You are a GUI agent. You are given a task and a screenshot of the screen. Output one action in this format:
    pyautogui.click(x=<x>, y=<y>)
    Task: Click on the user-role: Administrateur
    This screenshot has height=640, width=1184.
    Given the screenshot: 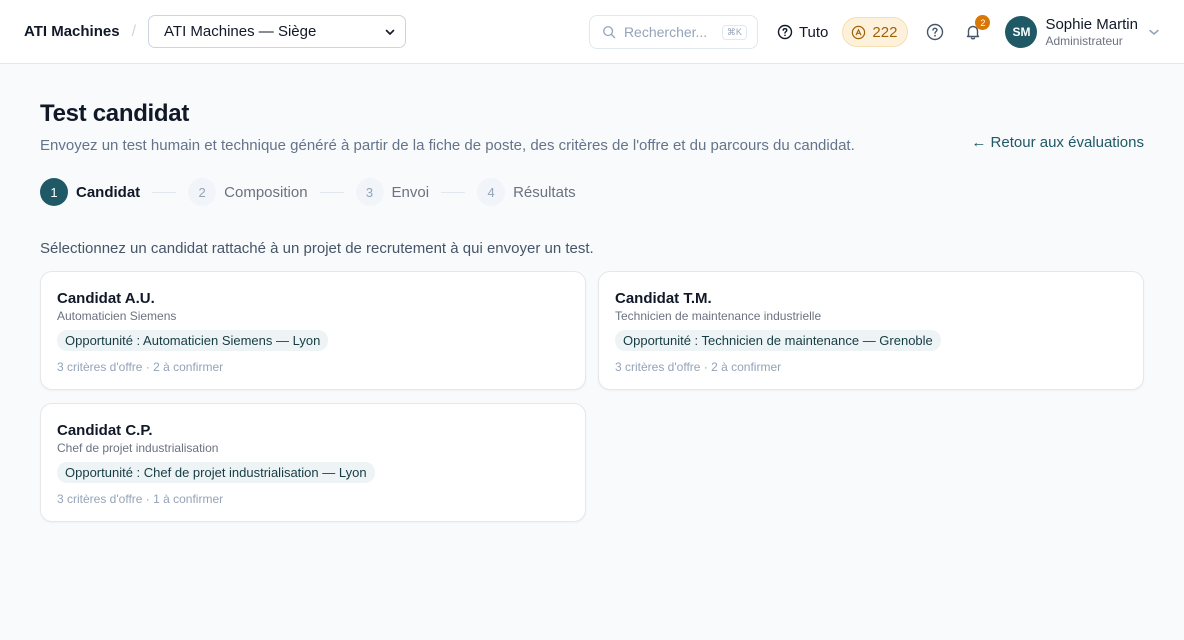 What is the action you would take?
    pyautogui.click(x=1084, y=40)
    